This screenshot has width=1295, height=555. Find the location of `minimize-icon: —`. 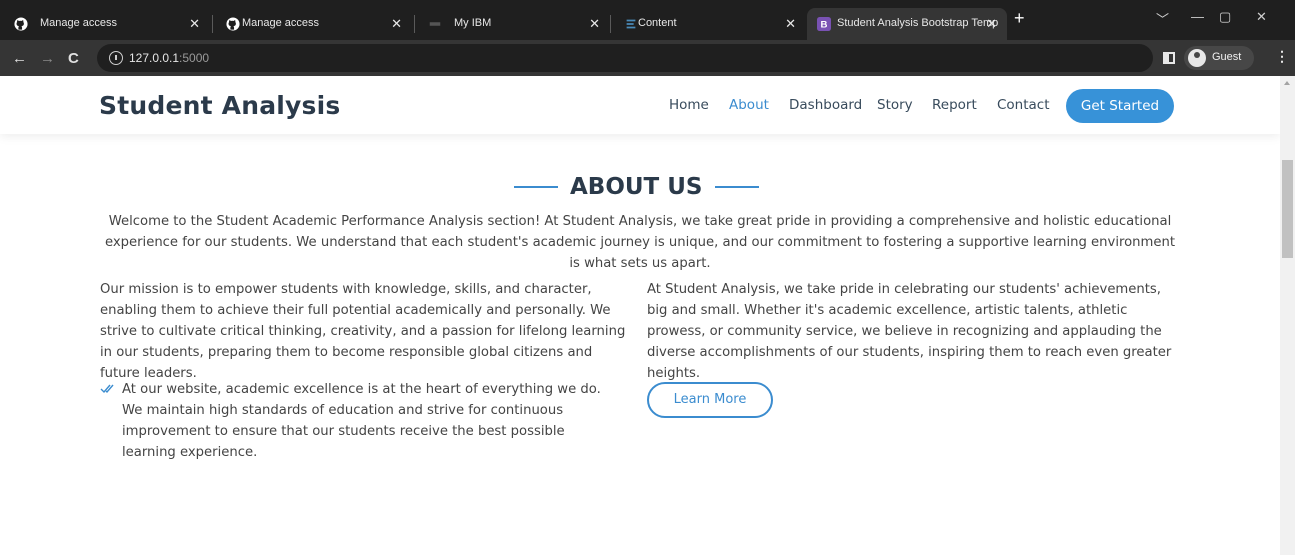

minimize-icon: — is located at coordinates (1197, 16).